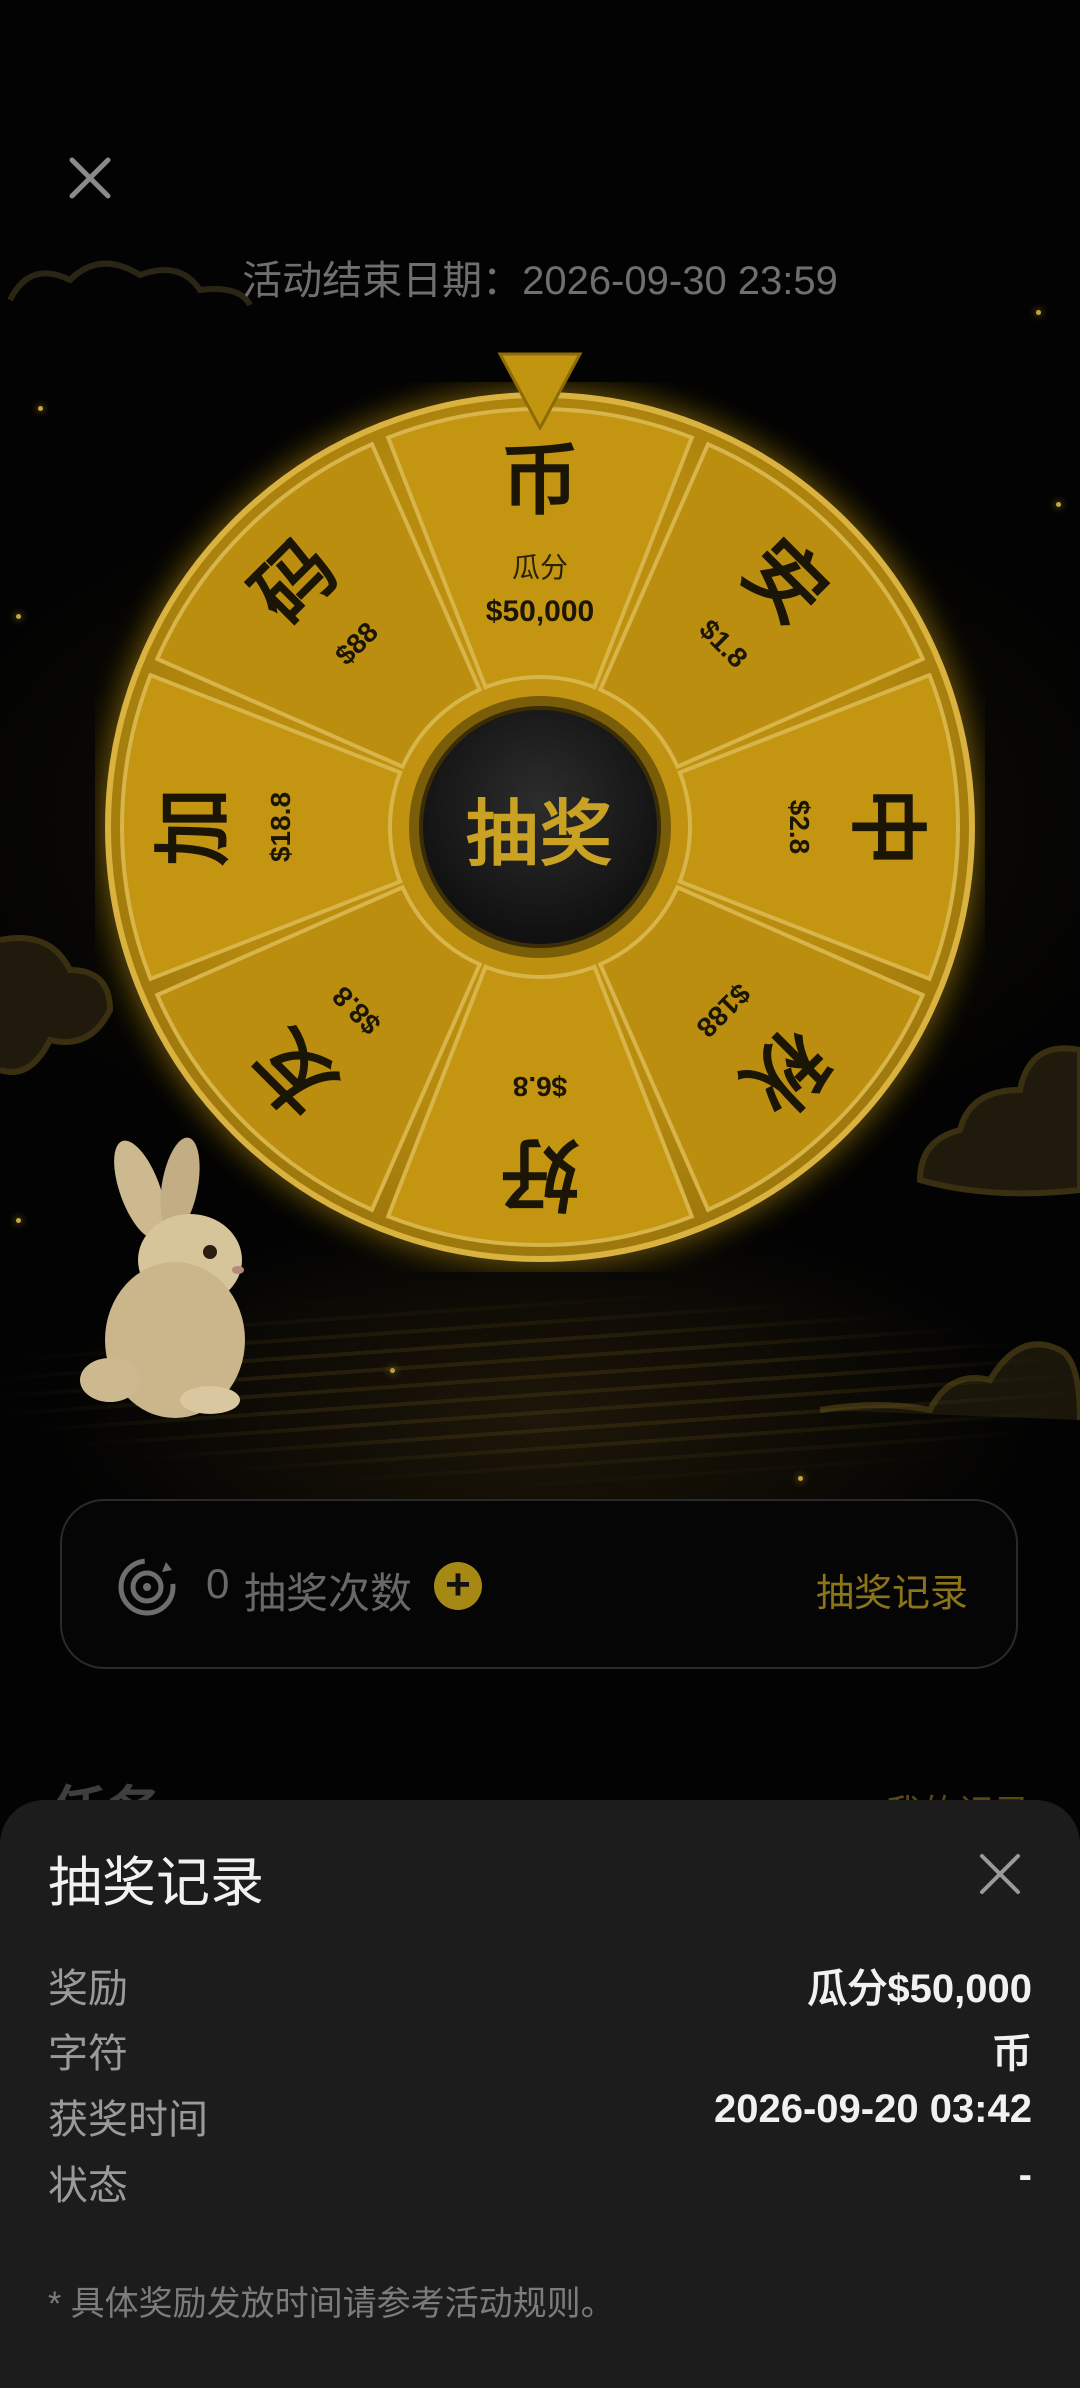  Describe the element at coordinates (799, 827) in the screenshot. I see `segment-amount: $2.8` at that location.